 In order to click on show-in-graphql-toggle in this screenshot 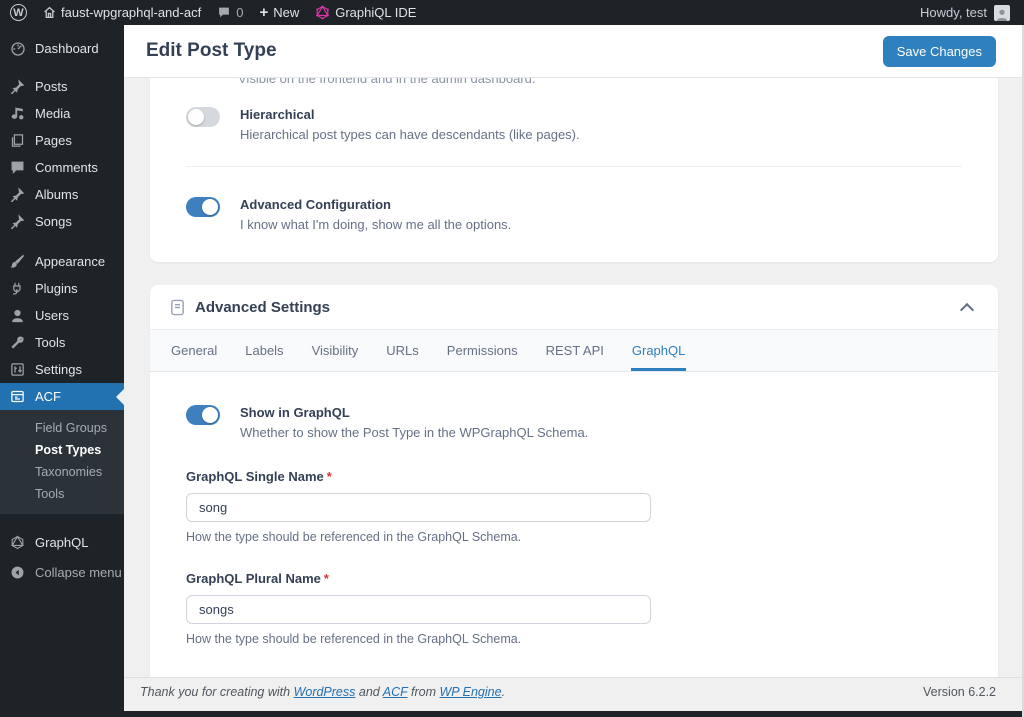, I will do `click(203, 415)`.